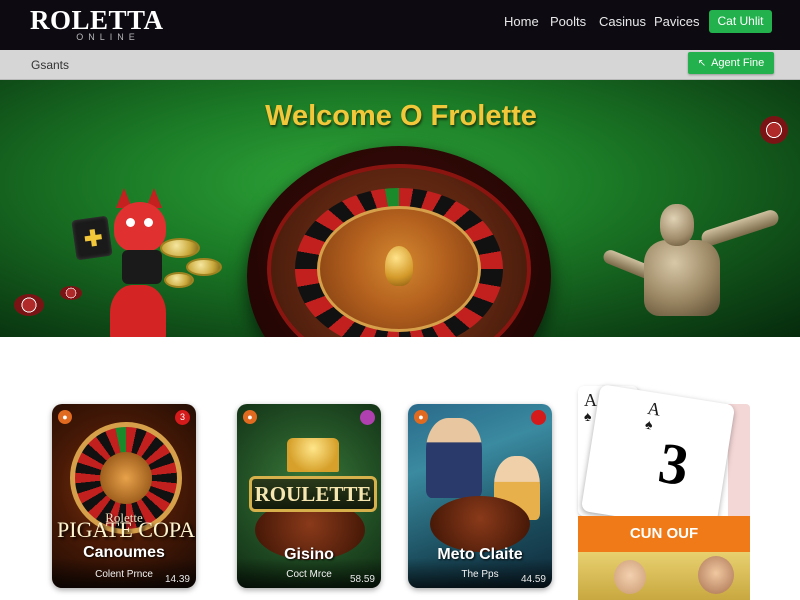 The width and height of the screenshot is (800, 600). Describe the element at coordinates (126, 478) in the screenshot. I see `wheel-center` at that location.